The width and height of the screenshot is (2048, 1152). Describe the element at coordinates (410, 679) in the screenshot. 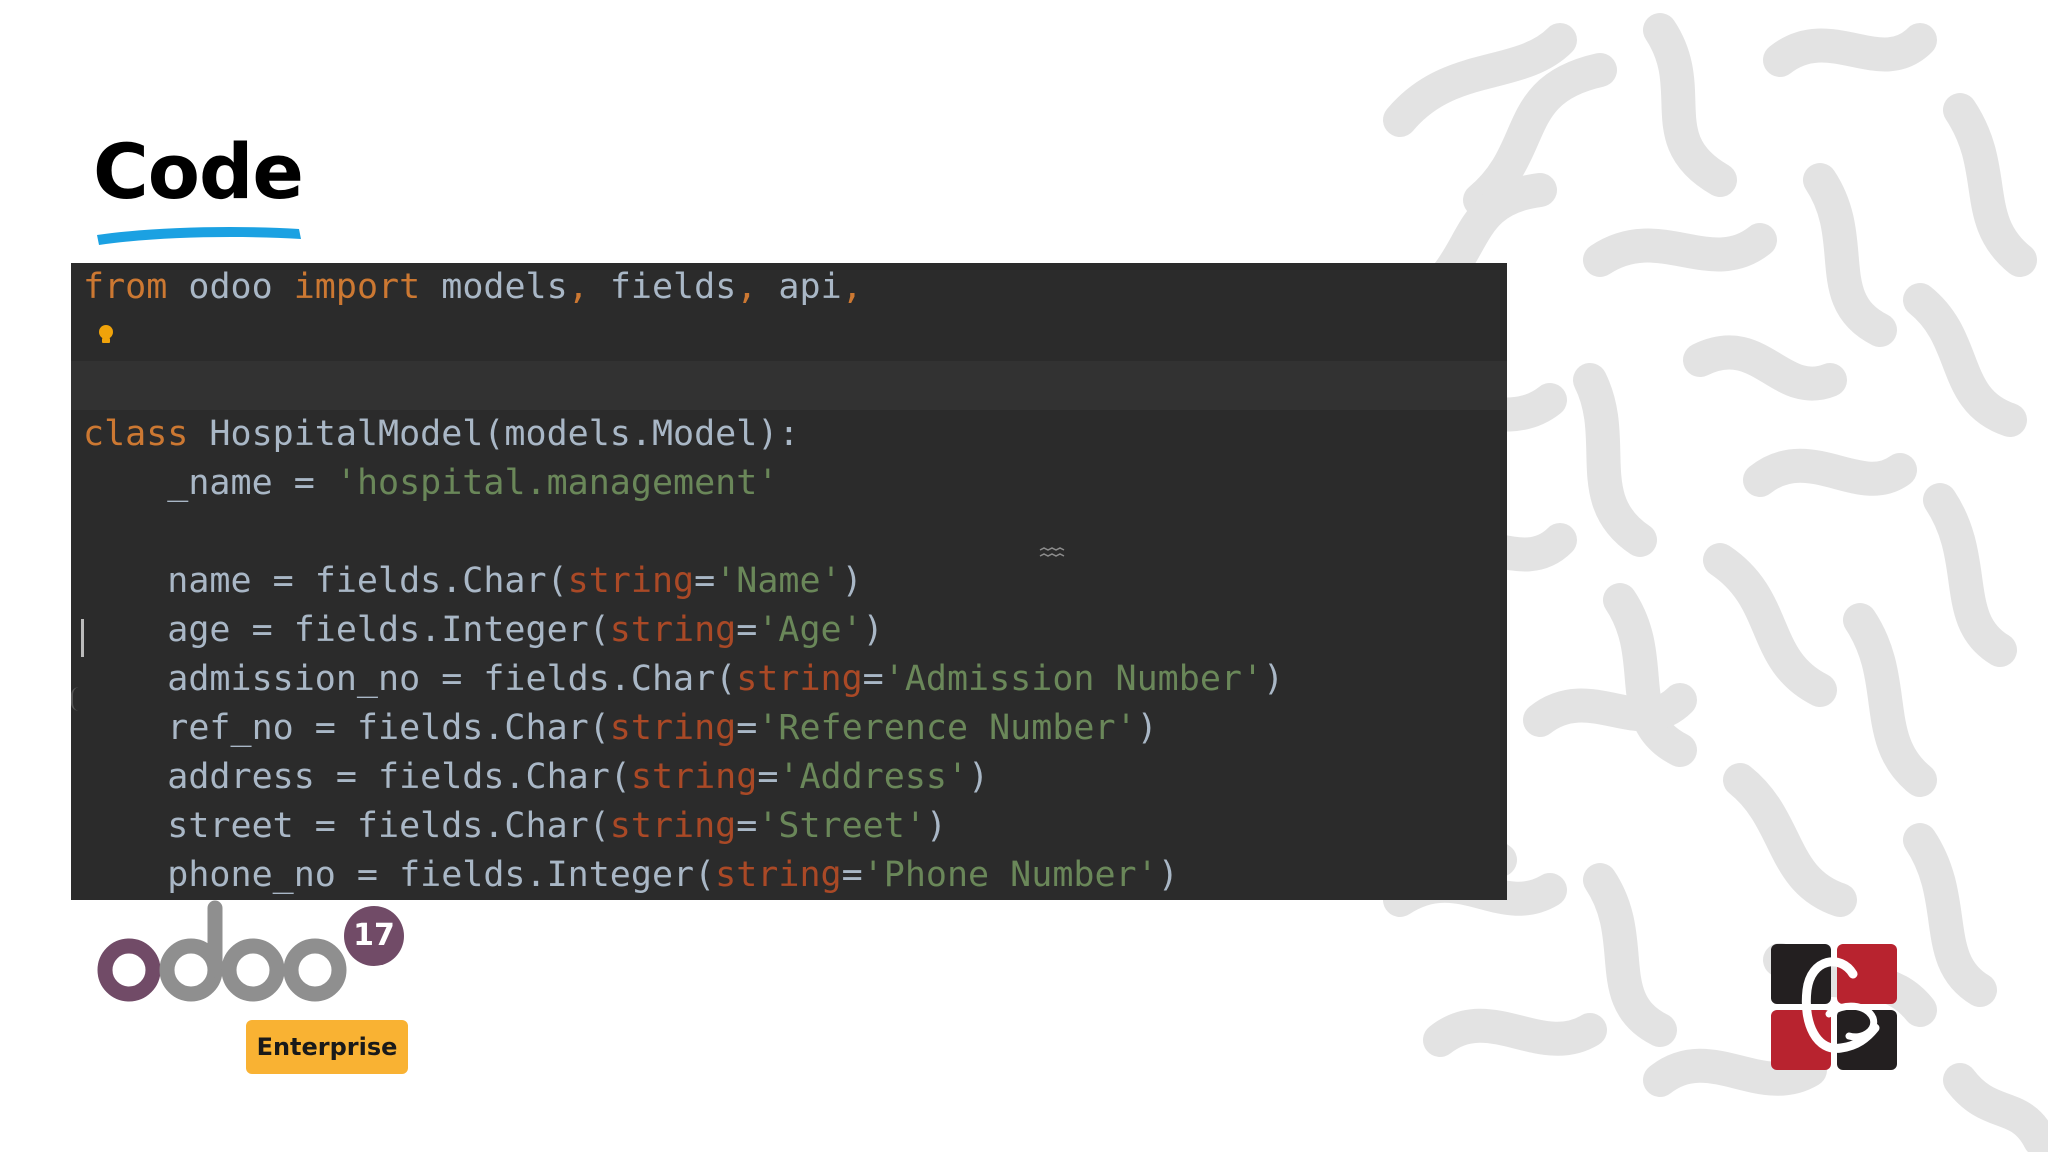

I see `code-token: admission_no = fields.Char(` at that location.